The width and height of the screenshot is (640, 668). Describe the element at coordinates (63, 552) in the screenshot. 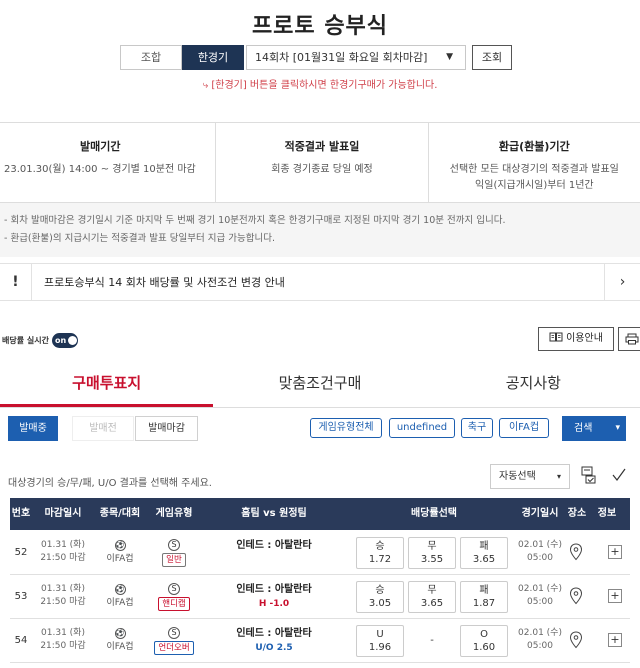

I see `deadline: 01.31 (화) 21:50 마감` at that location.